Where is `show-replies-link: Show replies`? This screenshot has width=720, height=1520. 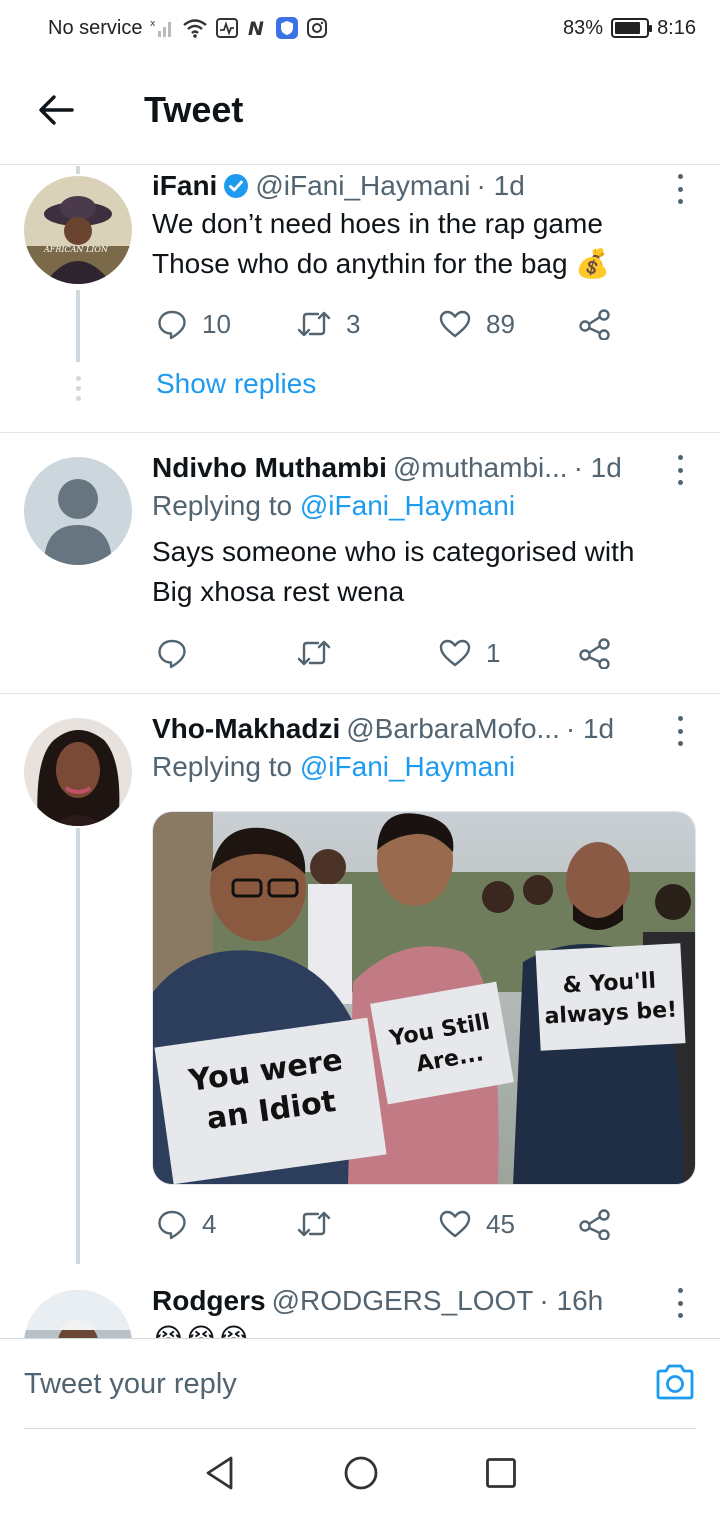
show-replies-link: Show replies is located at coordinates (236, 384).